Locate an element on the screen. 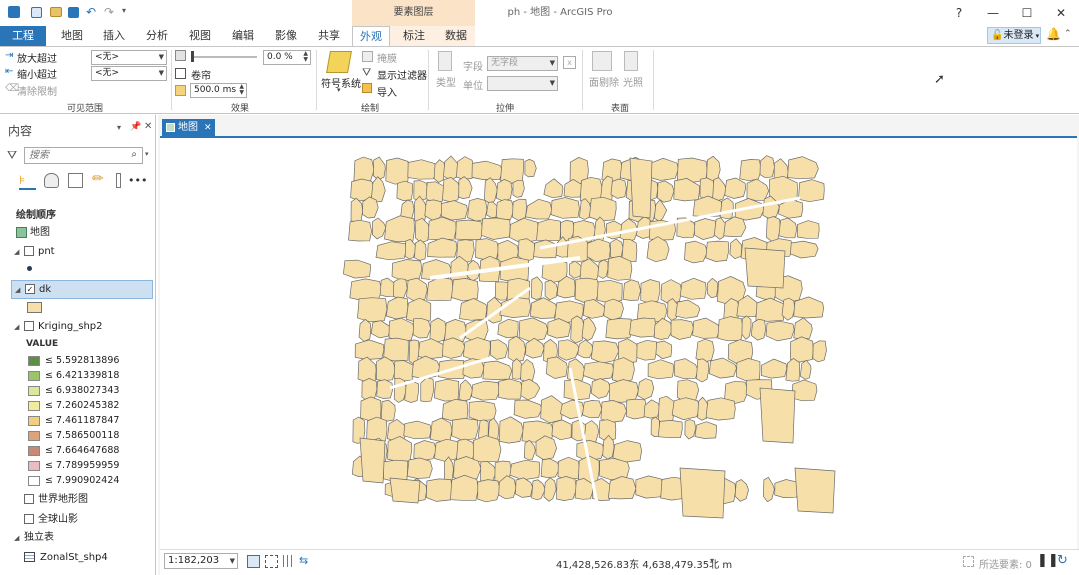 Image resolution: width=1079 pixels, height=575 pixels. flicker-rate-input: 500.0 ms ▲ ▼ is located at coordinates (218, 90).